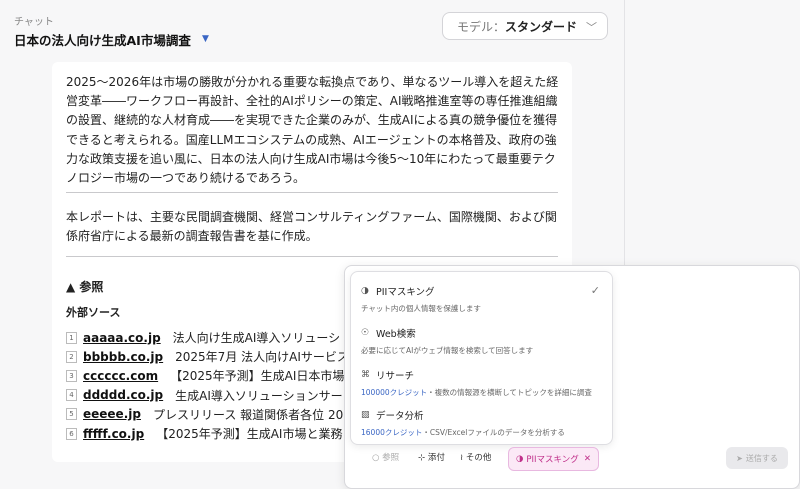  What do you see at coordinates (113, 434) in the screenshot?
I see `reference-link: fffff.co.jp` at bounding box center [113, 434].